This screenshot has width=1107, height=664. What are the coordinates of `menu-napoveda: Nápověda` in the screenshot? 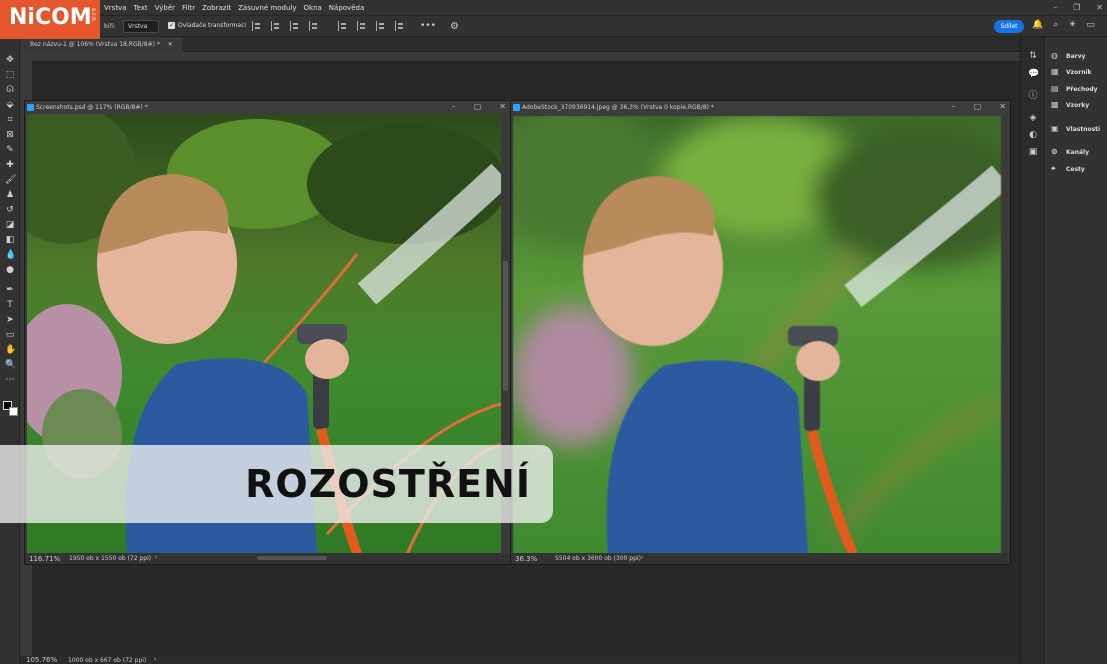 It's located at (346, 8).